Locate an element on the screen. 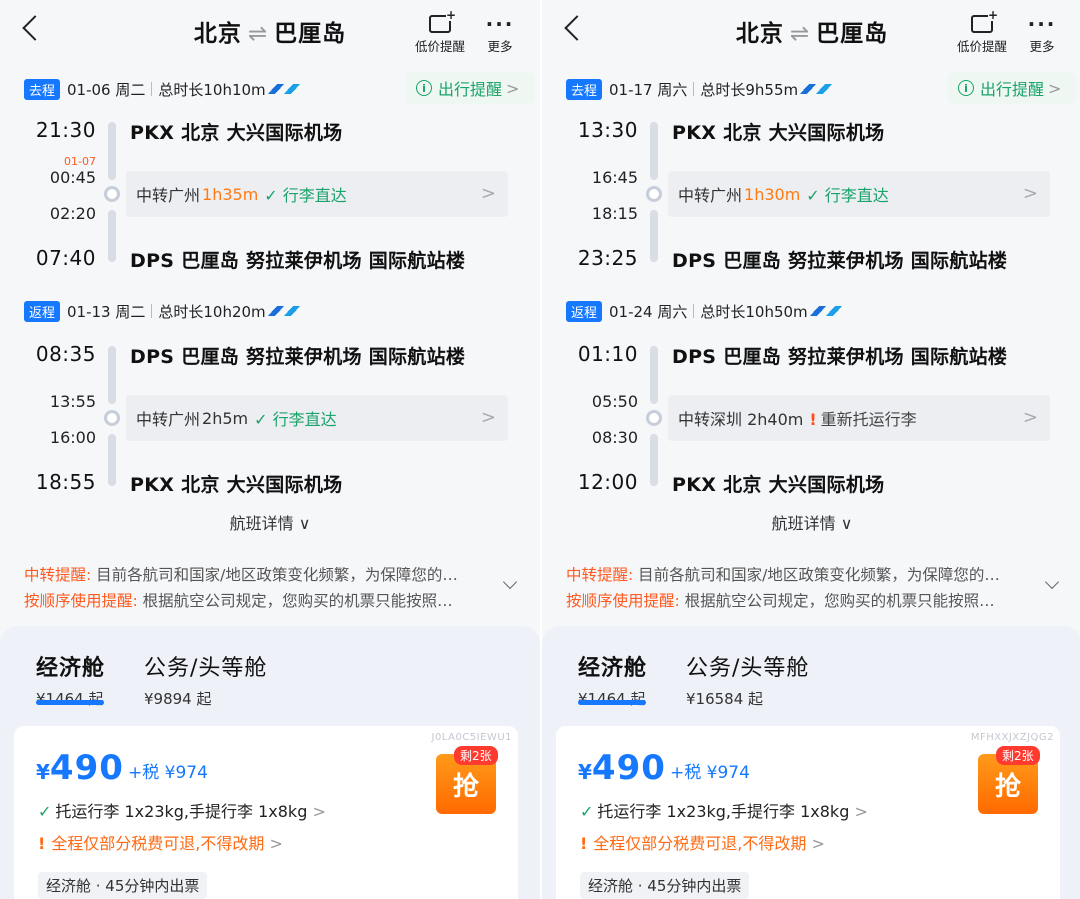 This screenshot has height=899, width=1080. trip-header: 去程 01-06 周二 总时长10h10m is located at coordinates (162, 89).